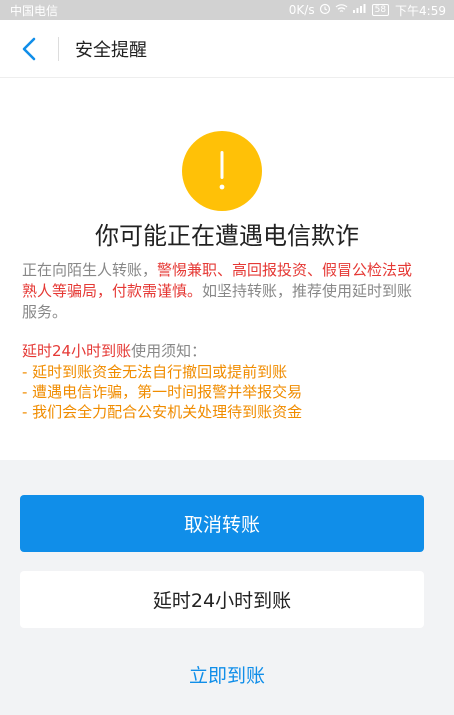  Describe the element at coordinates (367, 10) in the screenshot. I see `status-indicators: 0K/s 58 下午4:59` at that location.